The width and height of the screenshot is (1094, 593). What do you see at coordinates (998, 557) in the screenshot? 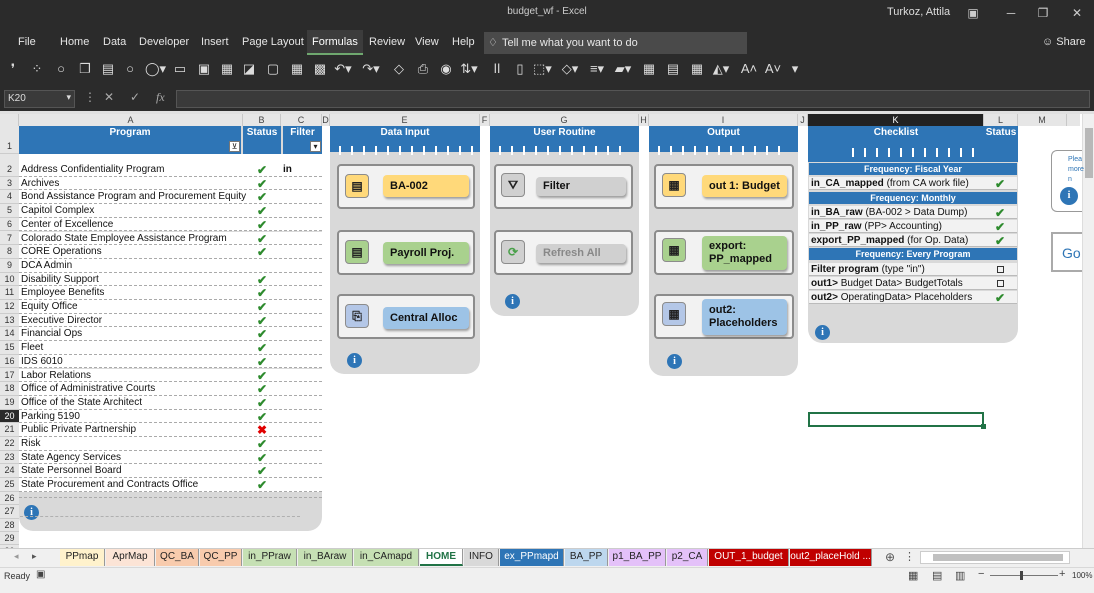
I see `hscroll-thumb` at bounding box center [998, 557].